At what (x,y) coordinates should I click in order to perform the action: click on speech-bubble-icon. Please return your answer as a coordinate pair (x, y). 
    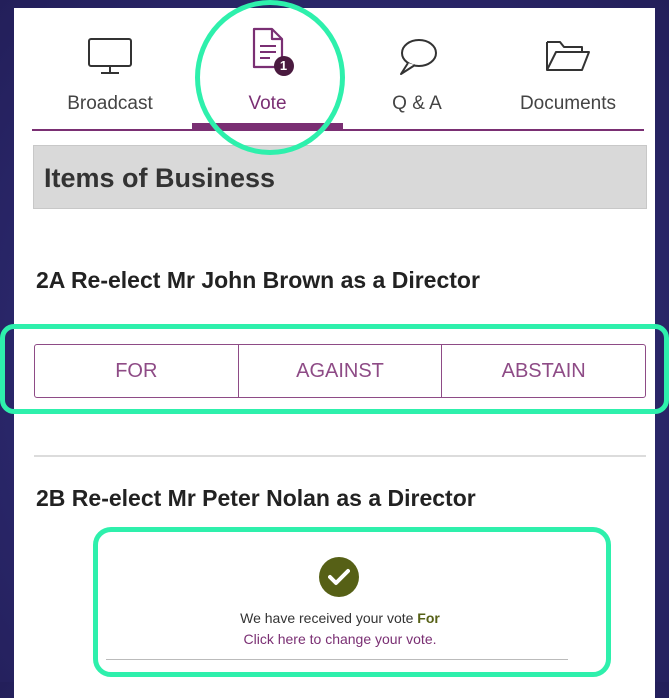
    Looking at the image, I should click on (417, 59).